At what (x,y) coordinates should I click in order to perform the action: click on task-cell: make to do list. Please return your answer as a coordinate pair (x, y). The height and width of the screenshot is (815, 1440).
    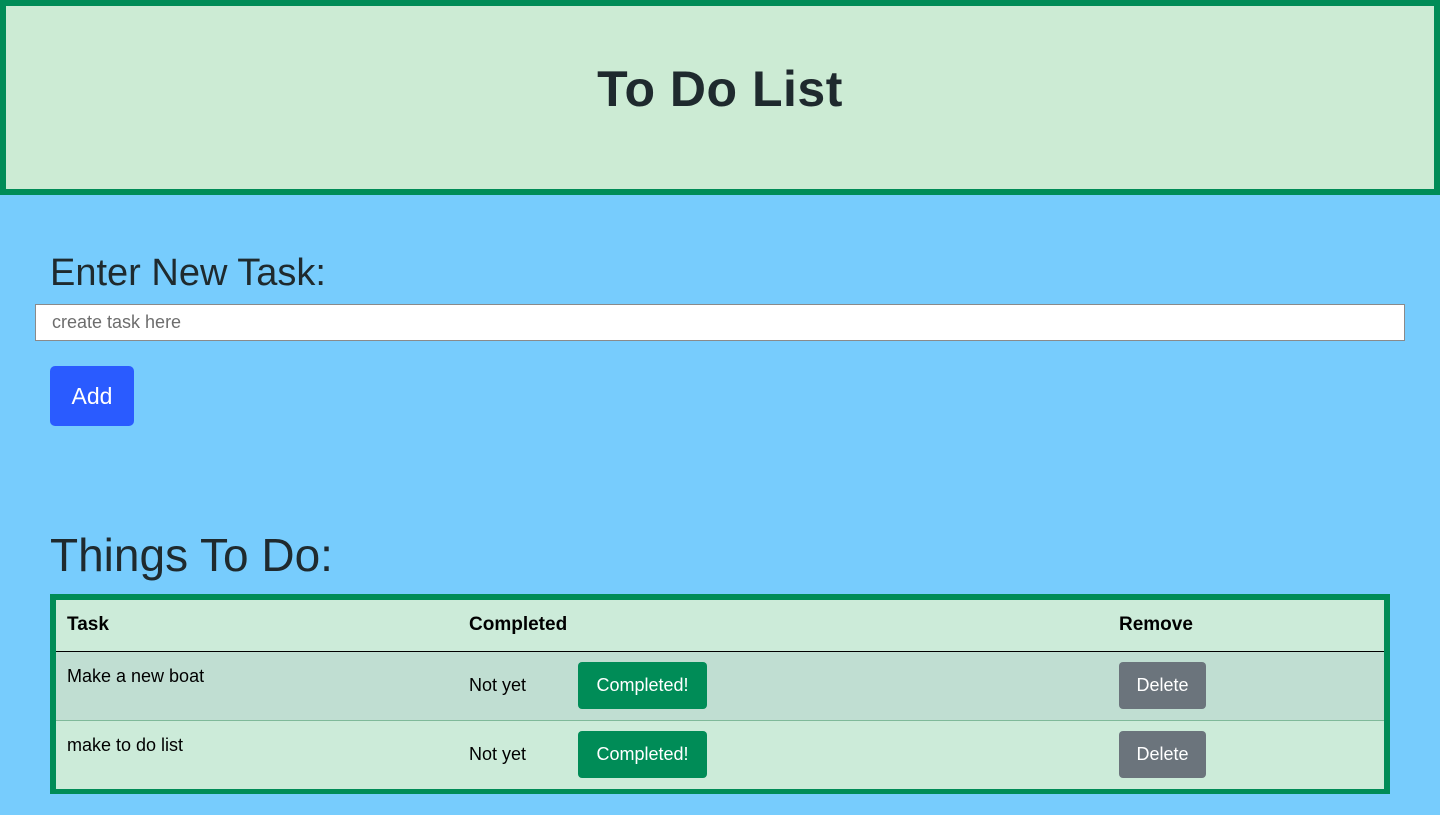
    Looking at the image, I should click on (257, 754).